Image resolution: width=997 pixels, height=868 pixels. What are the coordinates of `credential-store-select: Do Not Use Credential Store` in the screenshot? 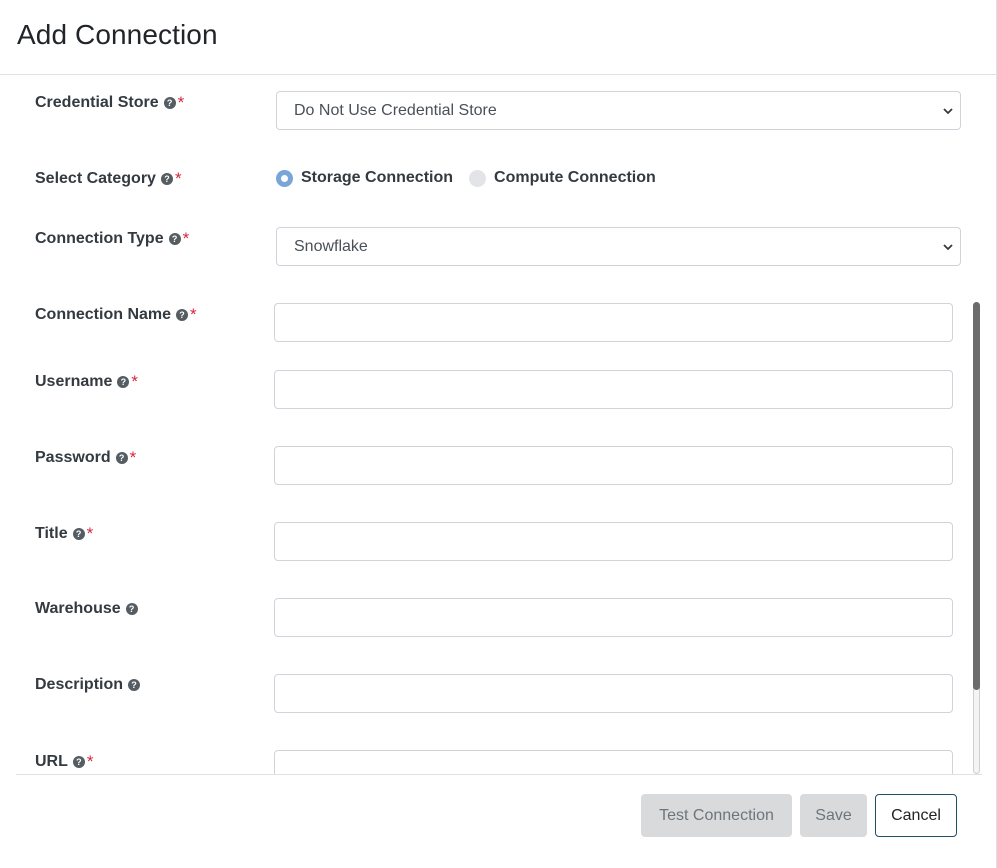 It's located at (618, 110).